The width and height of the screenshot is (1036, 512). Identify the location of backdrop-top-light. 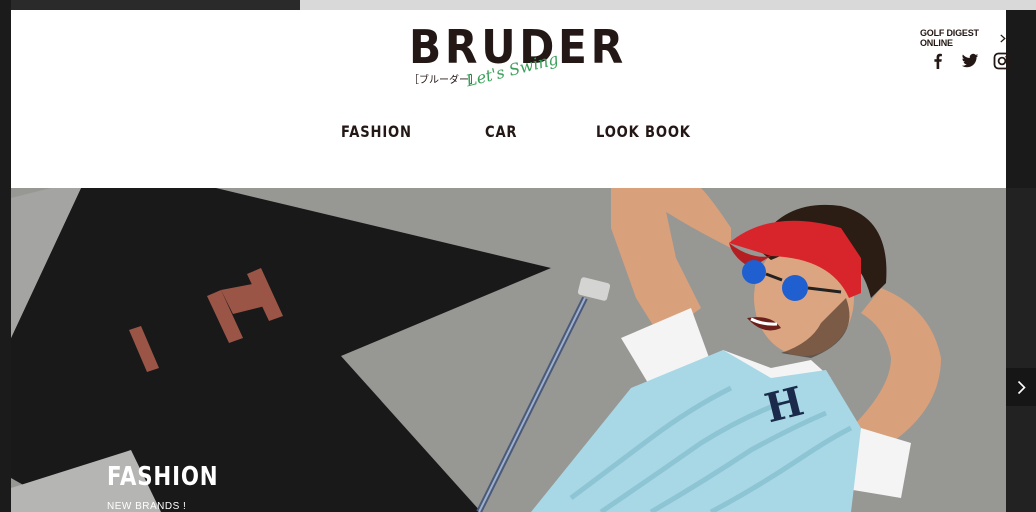
(668, 5).